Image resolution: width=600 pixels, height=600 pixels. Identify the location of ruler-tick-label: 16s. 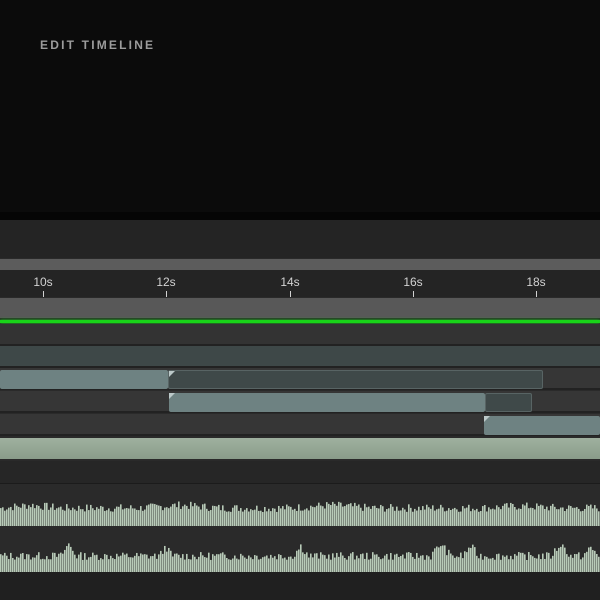
(413, 282).